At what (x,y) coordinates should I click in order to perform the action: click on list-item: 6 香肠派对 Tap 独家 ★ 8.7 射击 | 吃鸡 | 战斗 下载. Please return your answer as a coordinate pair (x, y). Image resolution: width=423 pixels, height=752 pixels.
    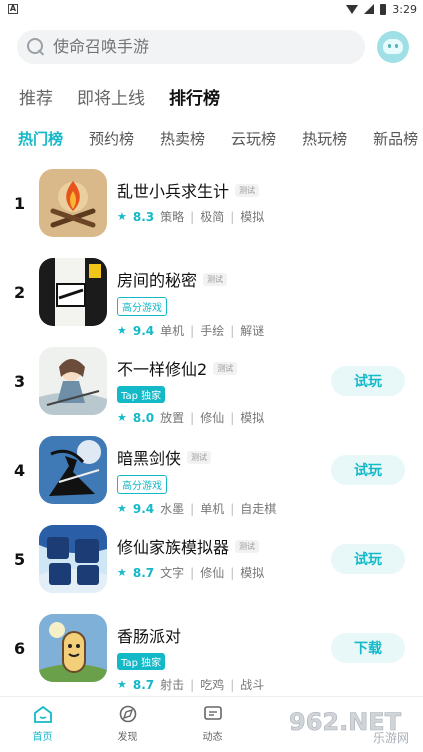
    Looking at the image, I should click on (211, 655).